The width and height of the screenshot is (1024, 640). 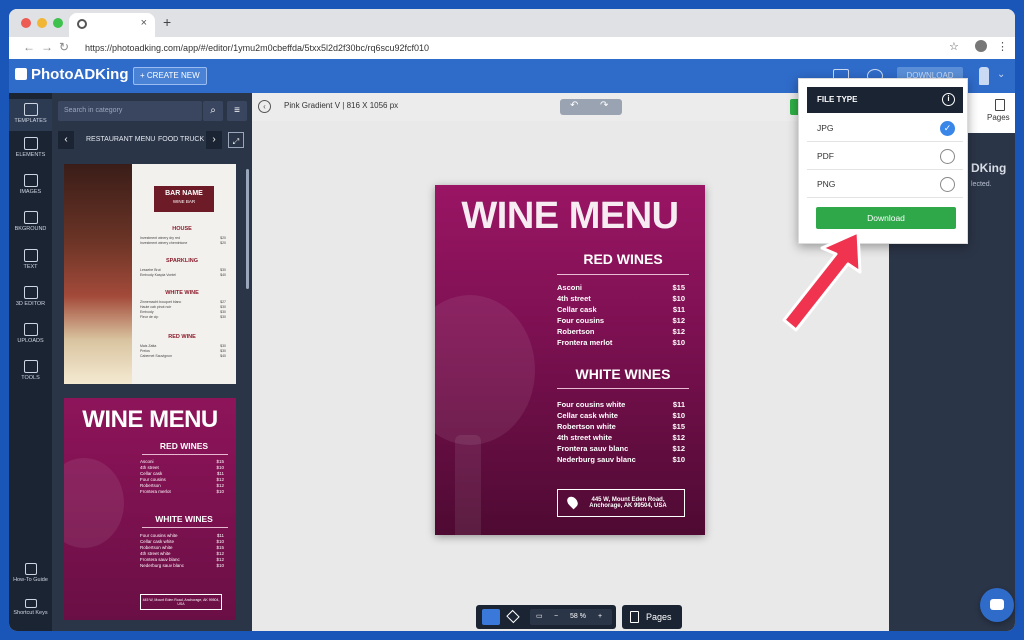 I want to click on arrow-shape, so click(x=822, y=281).